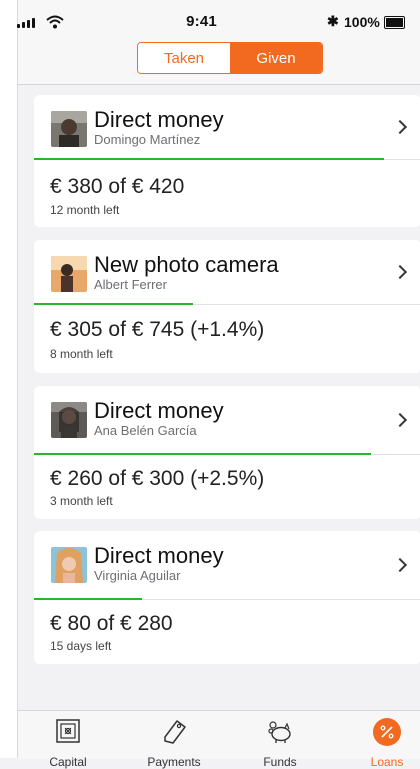 The width and height of the screenshot is (420, 769). I want to click on loan-amount: € 305 of € 745 (+1.4%), so click(157, 329).